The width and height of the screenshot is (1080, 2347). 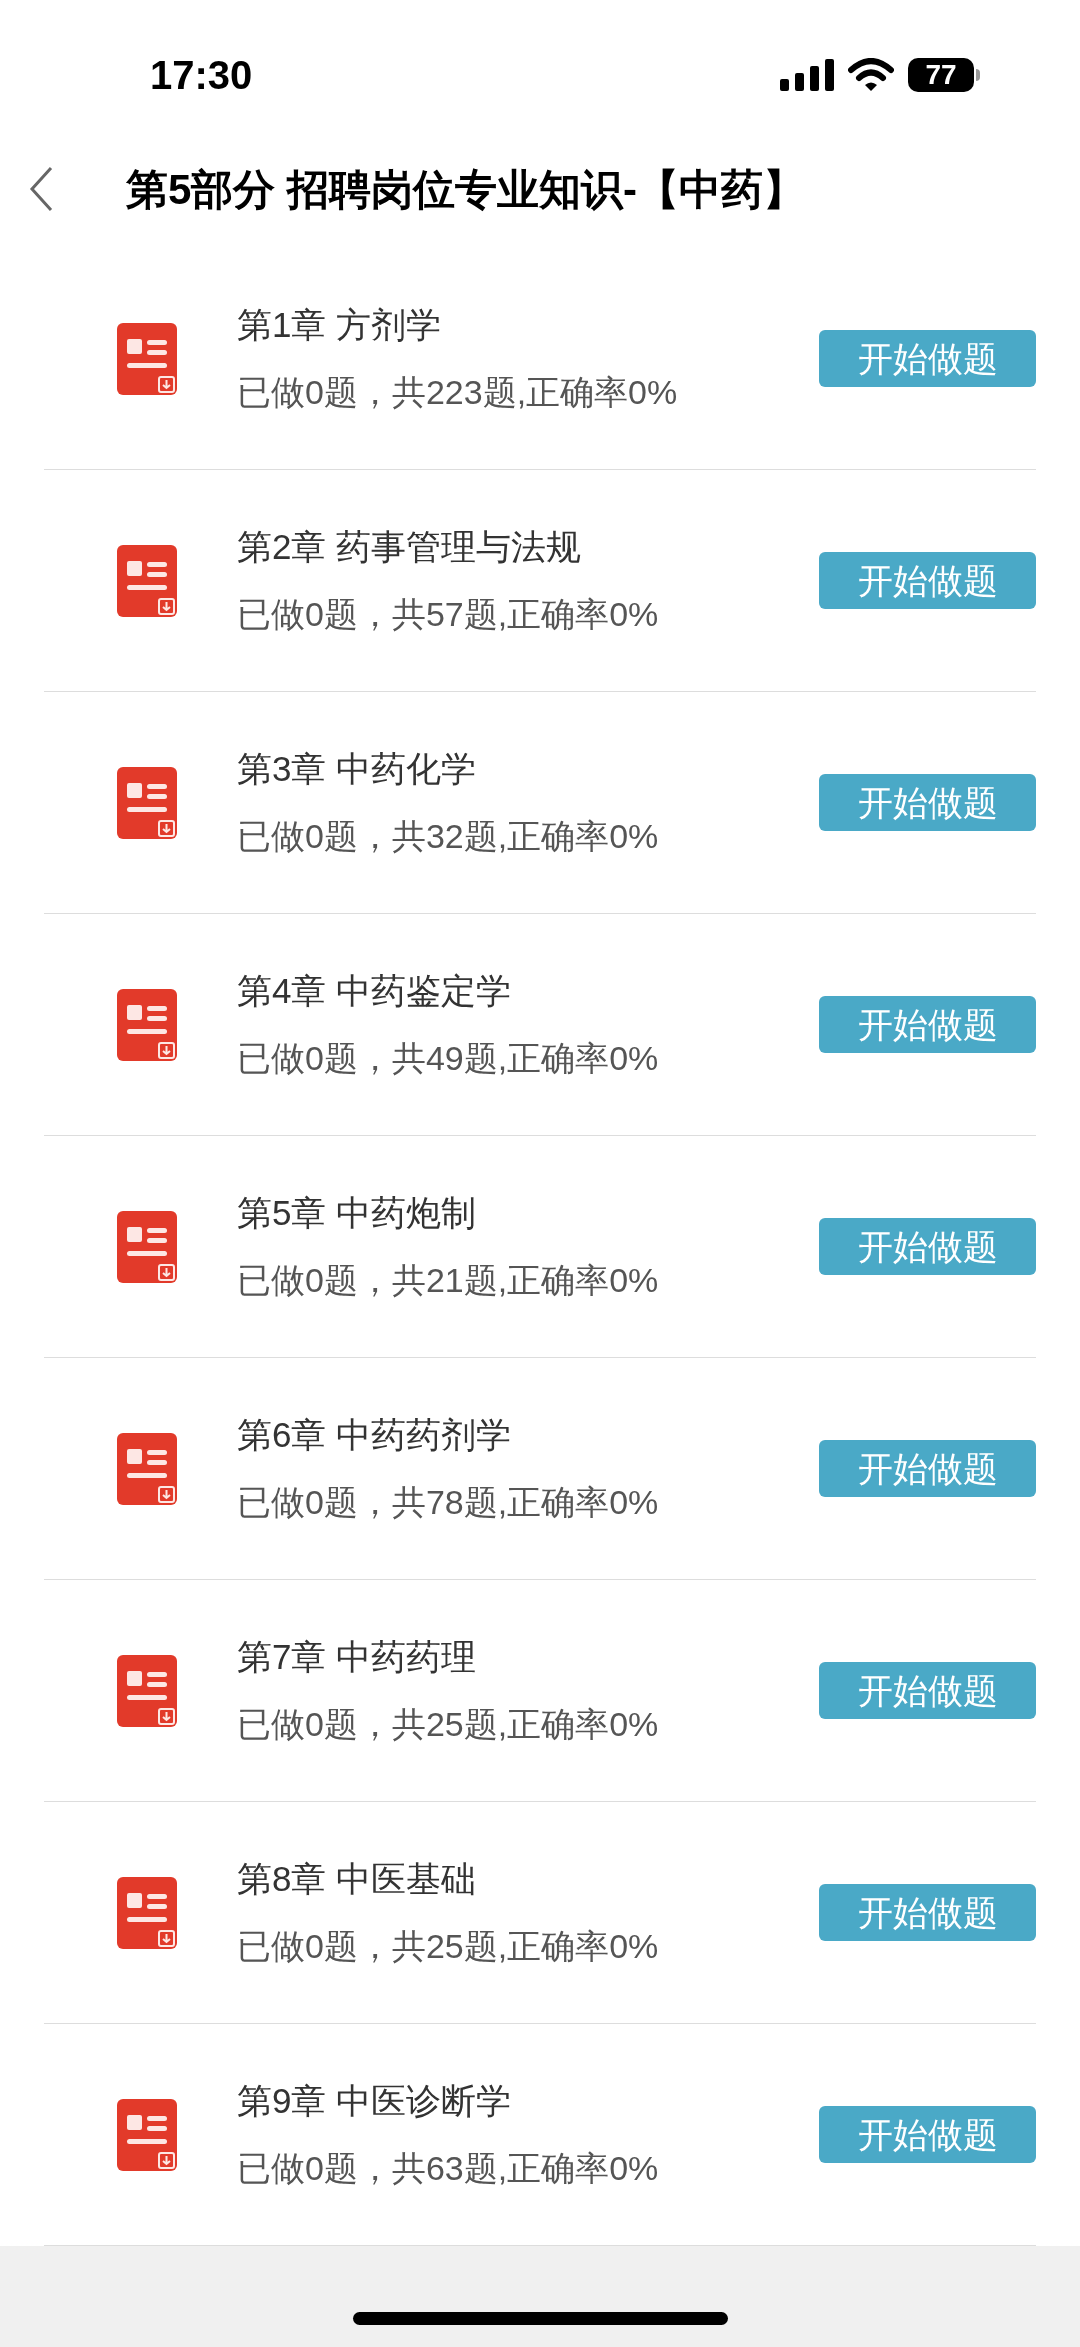 I want to click on chapter-title: 第6章 中药药剂学, so click(x=375, y=1435).